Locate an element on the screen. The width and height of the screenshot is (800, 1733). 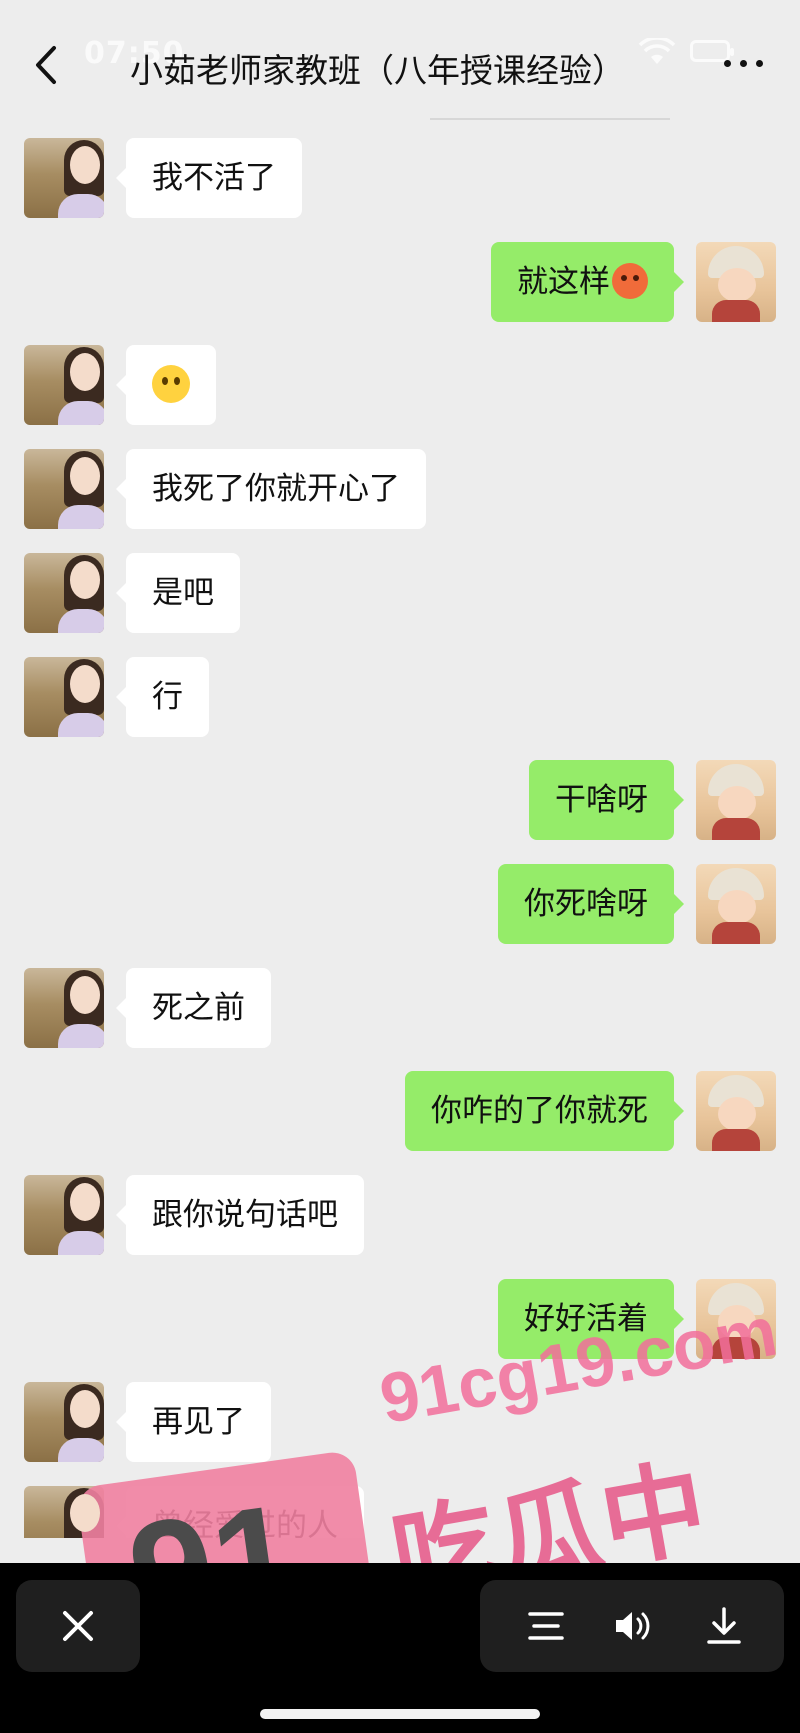
home-indicator is located at coordinates (400, 1714).